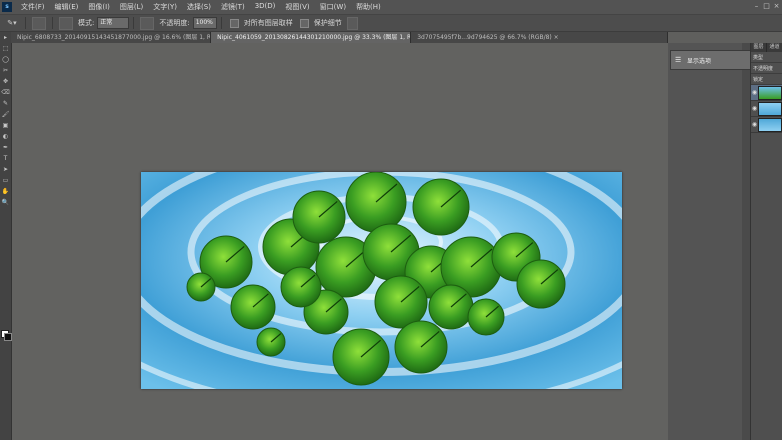 Image resolution: width=782 pixels, height=440 pixels. Describe the element at coordinates (5, 60) in the screenshot. I see `tool-icon-2: ◯` at that location.